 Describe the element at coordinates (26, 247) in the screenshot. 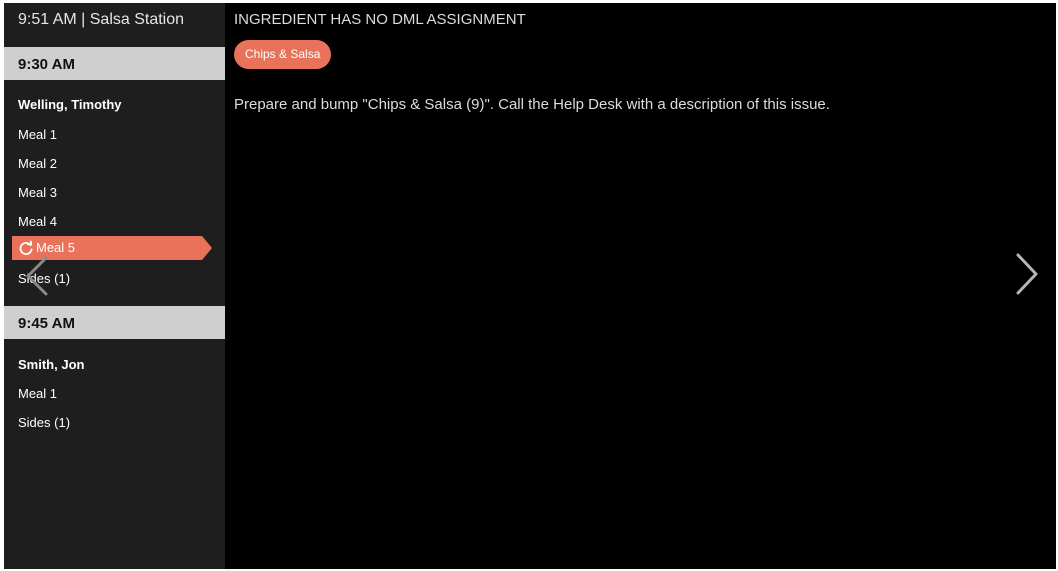

I see `refresh-icon` at that location.